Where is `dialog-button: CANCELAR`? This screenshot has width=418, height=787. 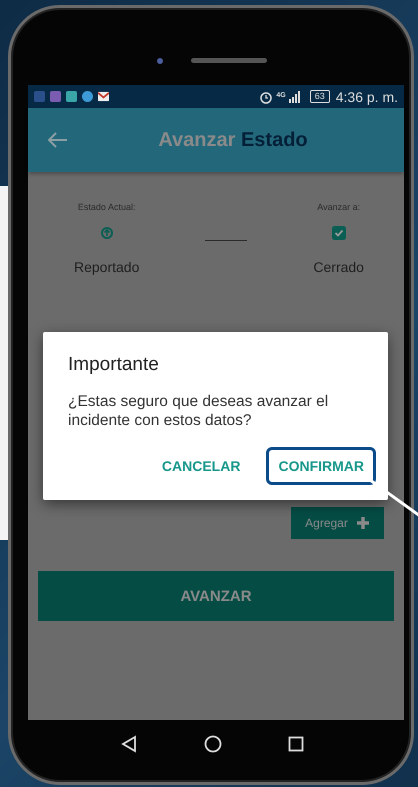 dialog-button: CANCELAR is located at coordinates (201, 466).